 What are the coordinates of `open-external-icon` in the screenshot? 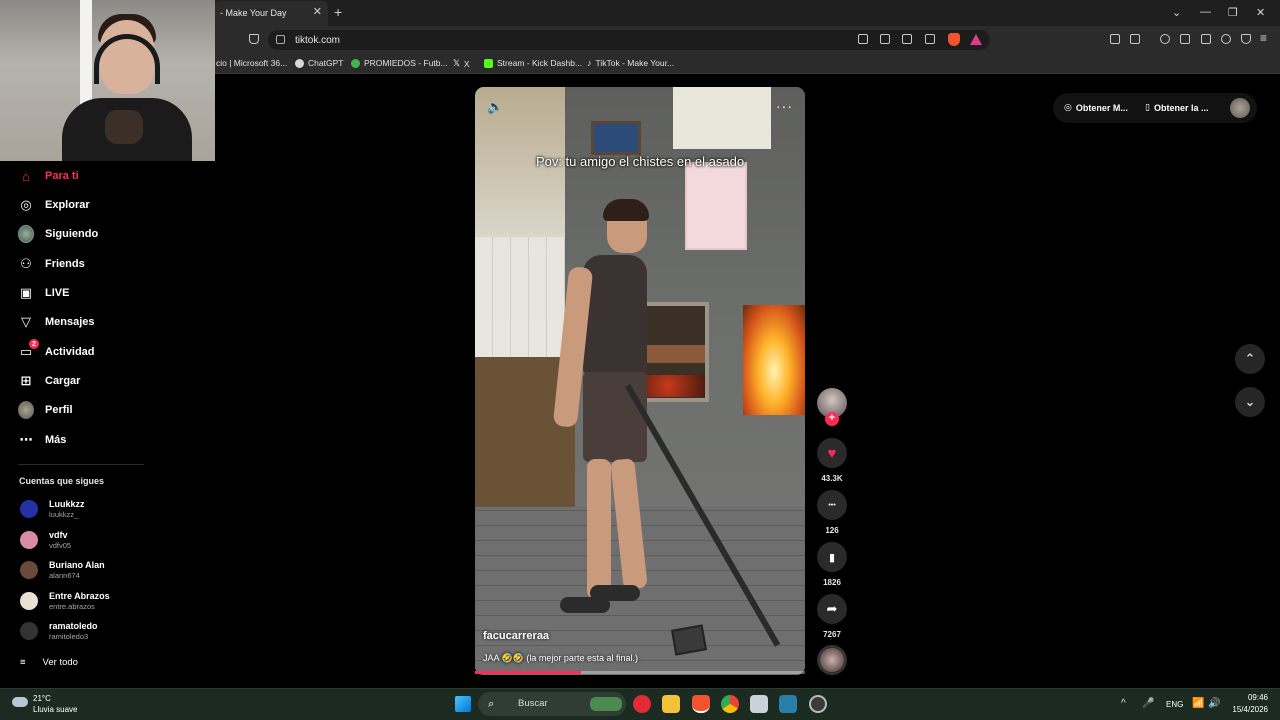 It's located at (907, 39).